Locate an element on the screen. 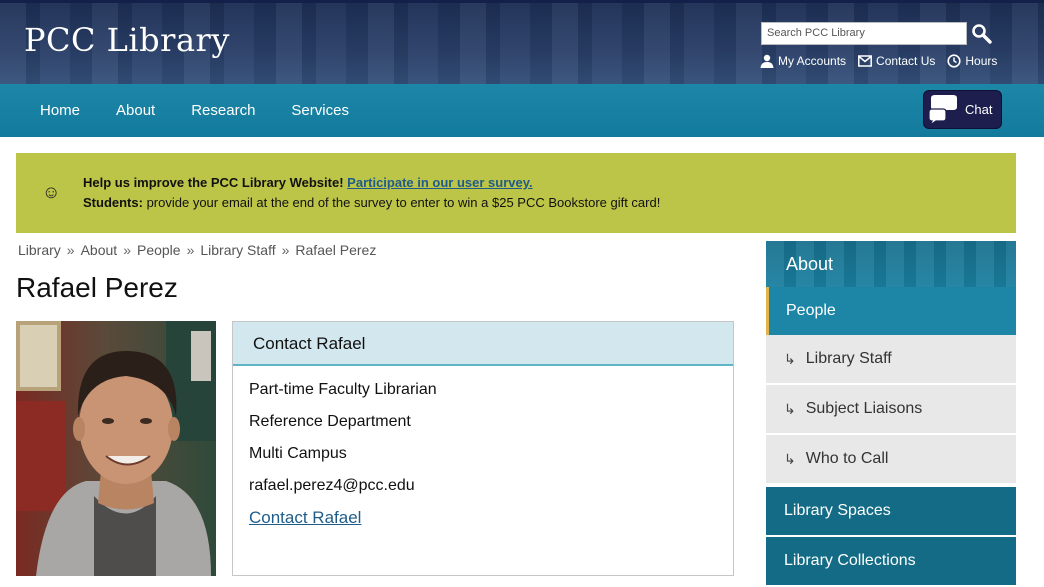 This screenshot has height=587, width=1044. banner-heading: Help us improve the PCC Library Website! is located at coordinates (213, 182).